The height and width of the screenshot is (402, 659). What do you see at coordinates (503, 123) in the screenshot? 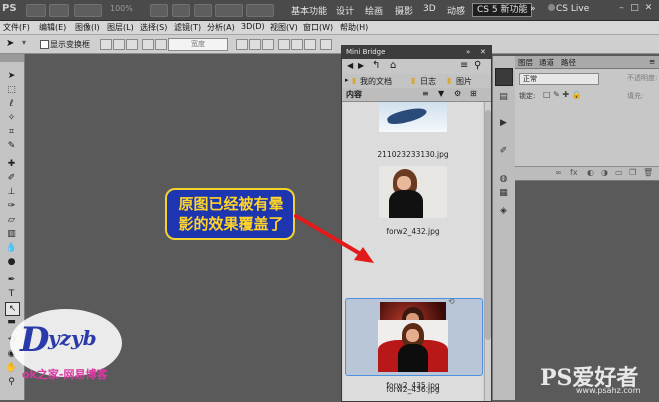
I see `actions-panel-icon: ▶` at bounding box center [503, 123].